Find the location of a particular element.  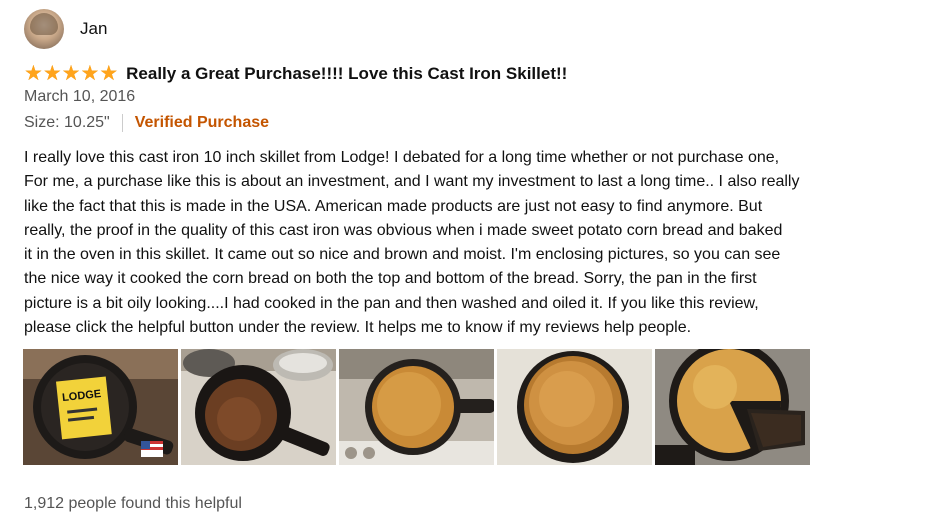

review-image-cornbread-oven is located at coordinates (416, 407).